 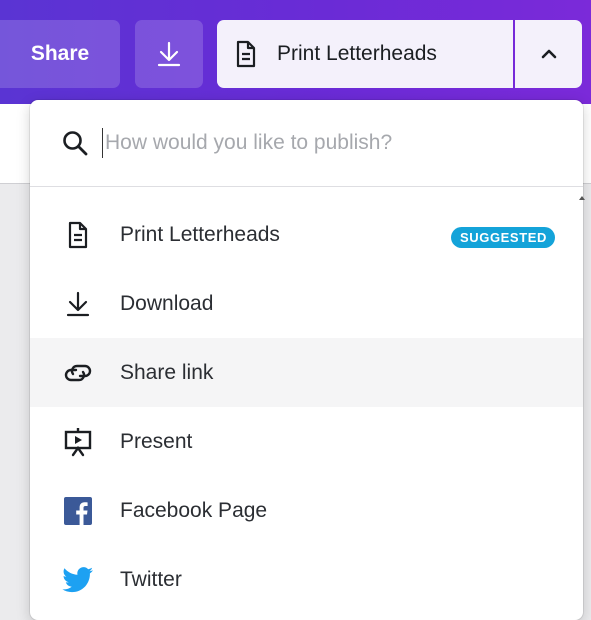 What do you see at coordinates (306, 303) in the screenshot?
I see `menu-item-download: Download` at bounding box center [306, 303].